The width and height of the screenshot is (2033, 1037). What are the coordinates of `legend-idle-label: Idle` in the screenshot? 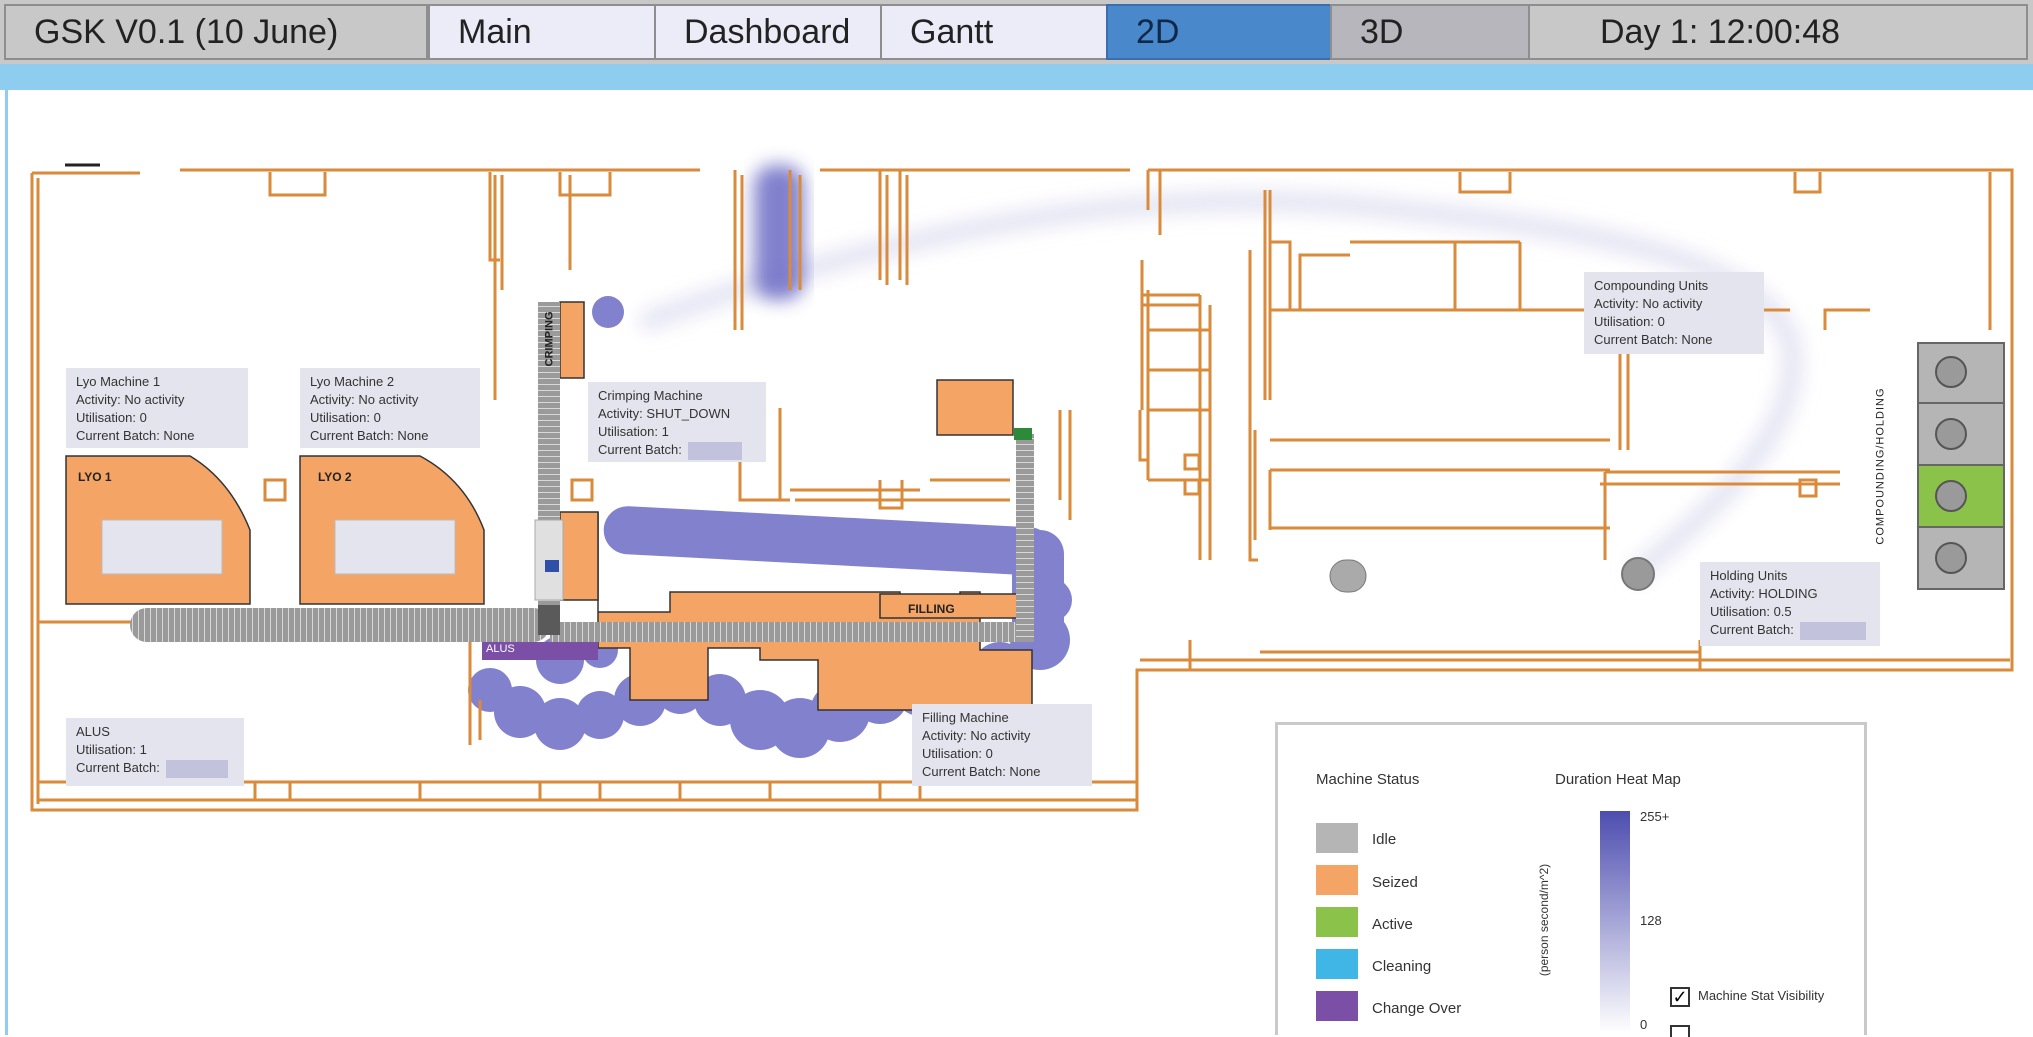 It's located at (1384, 839).